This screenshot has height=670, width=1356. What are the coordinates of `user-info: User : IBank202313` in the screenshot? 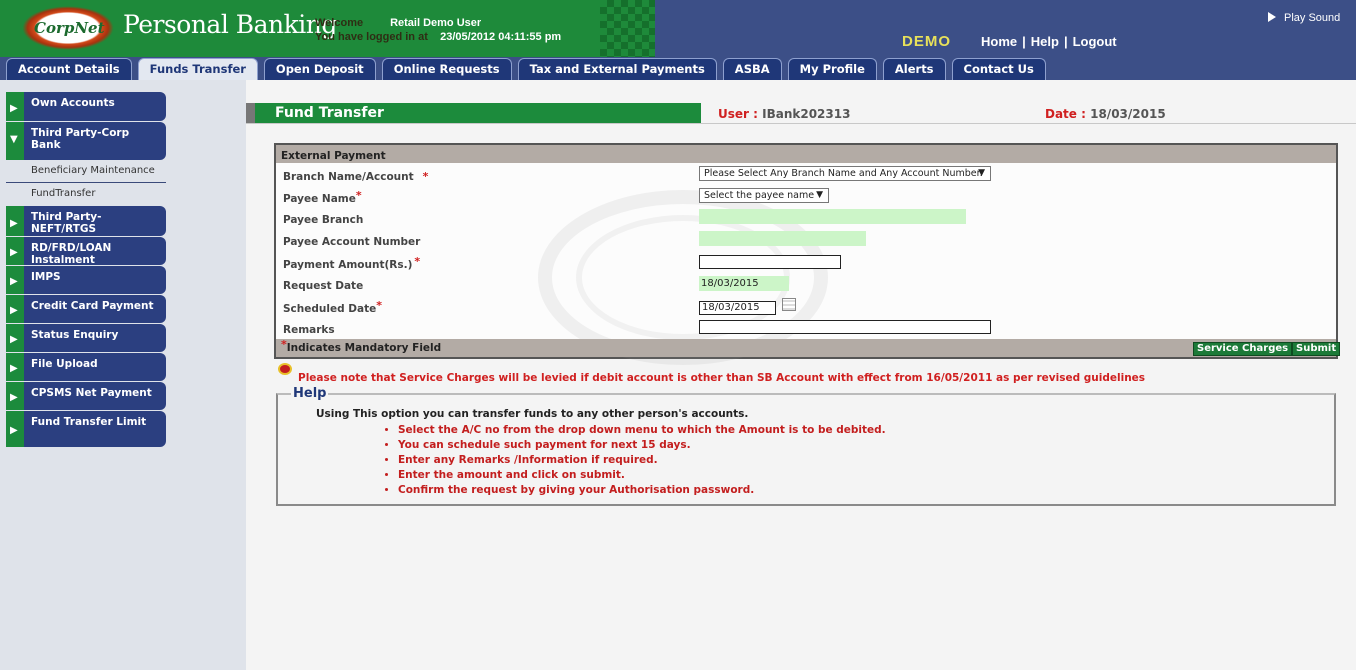 It's located at (784, 114).